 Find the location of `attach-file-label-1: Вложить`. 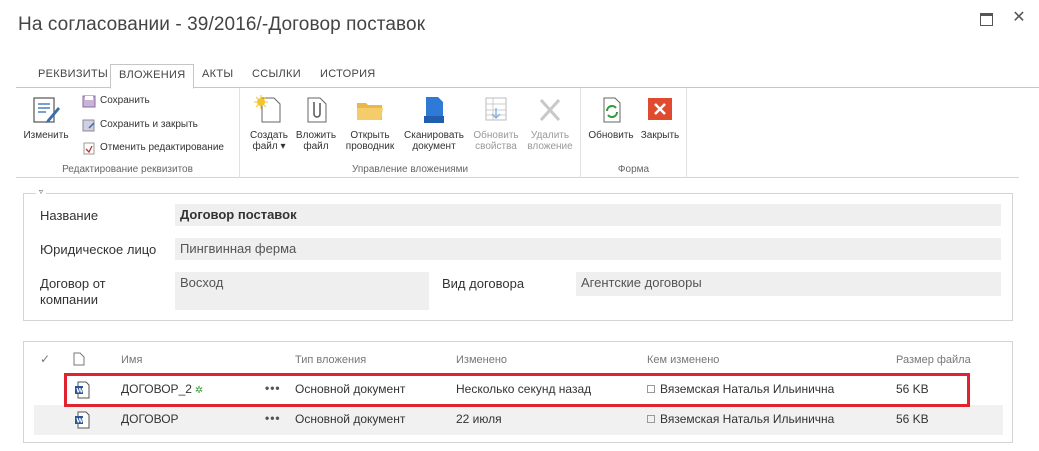

attach-file-label-1: Вложить is located at coordinates (316, 135).